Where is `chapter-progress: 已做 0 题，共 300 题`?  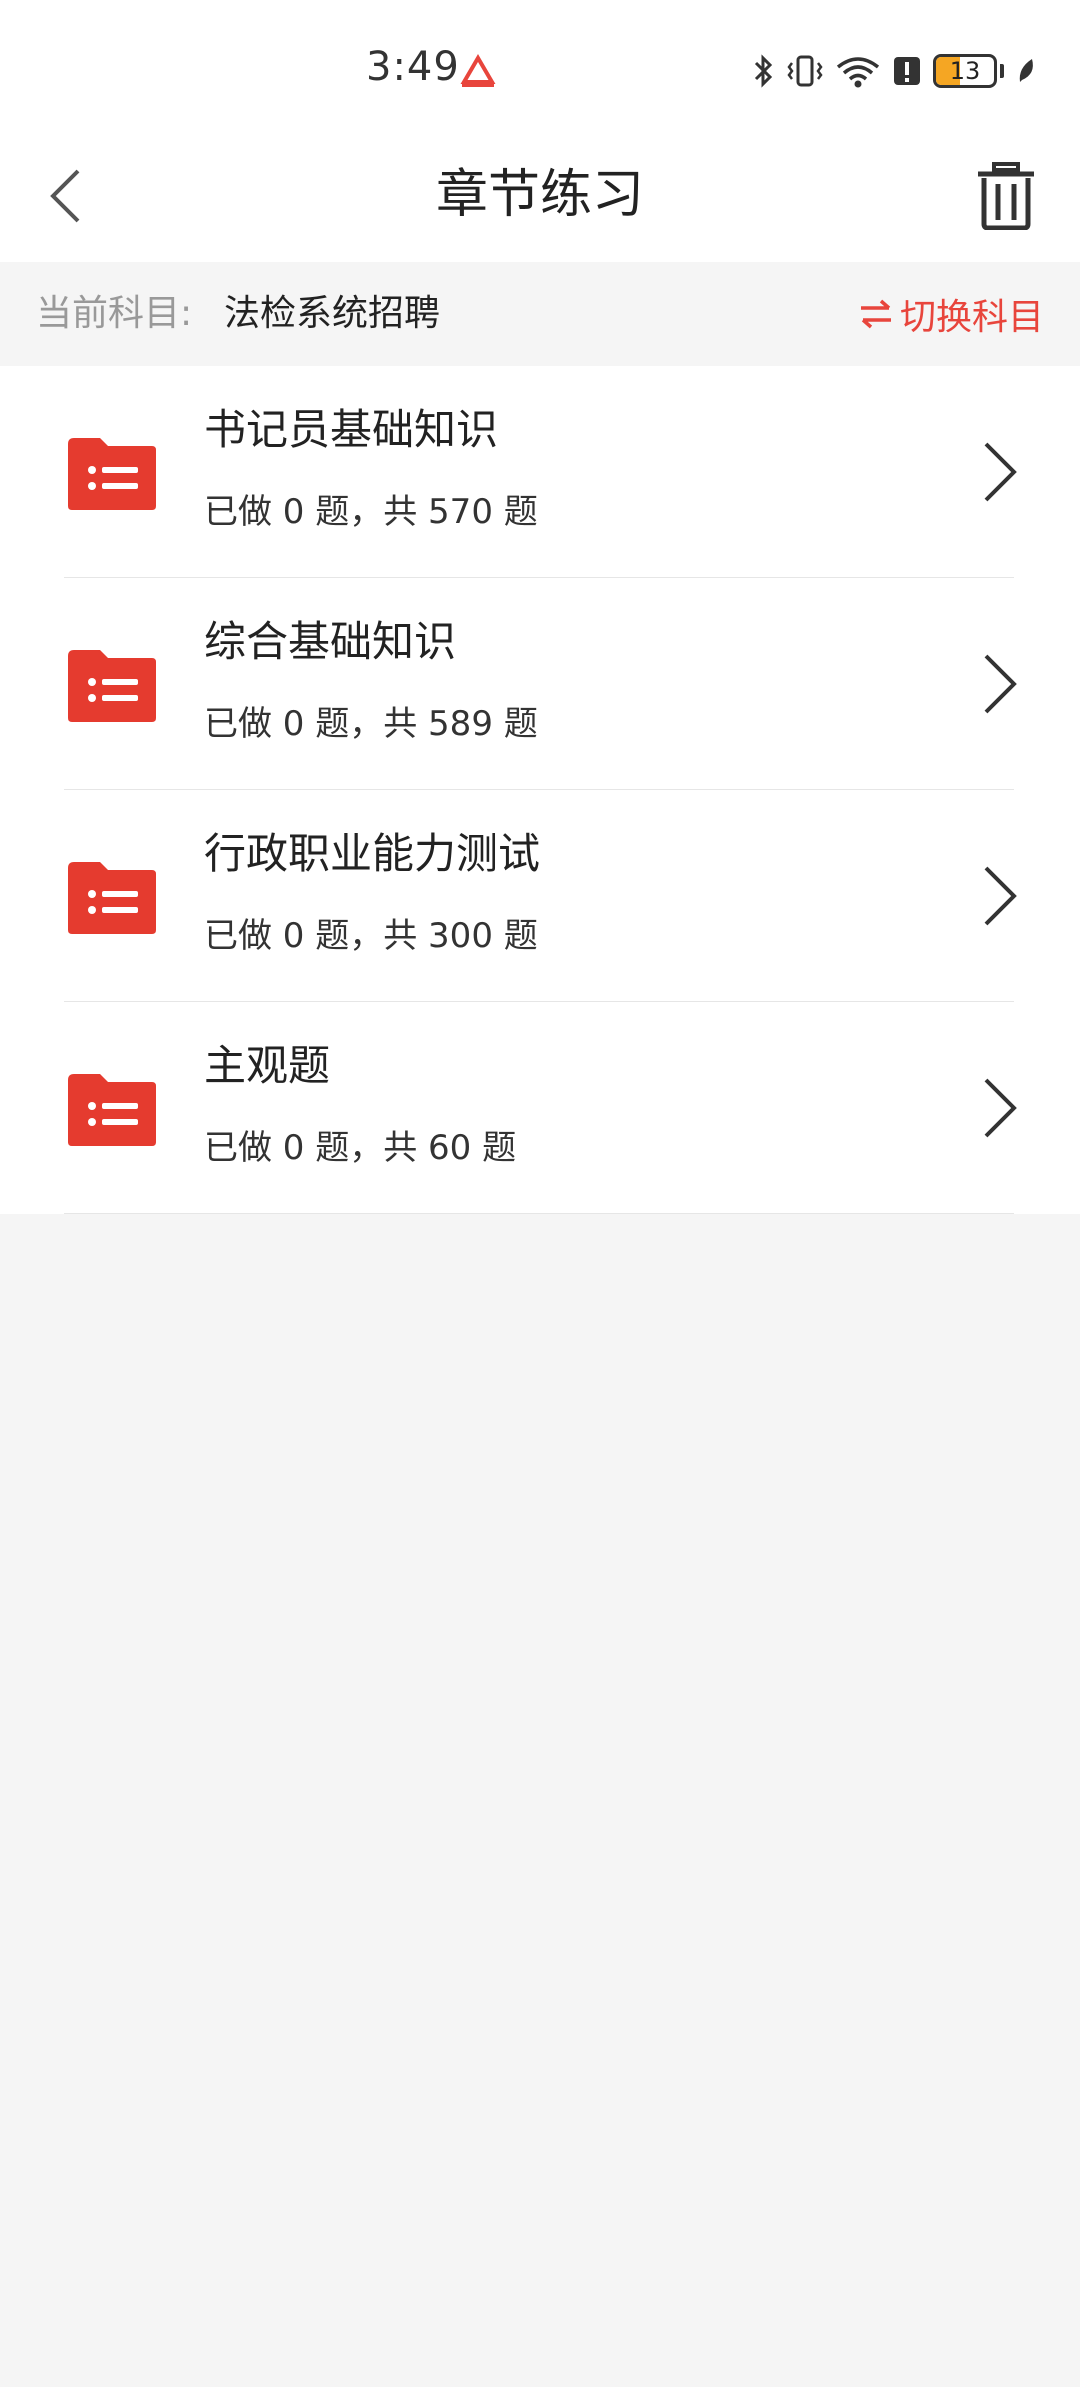 chapter-progress: 已做 0 题，共 300 题 is located at coordinates (371, 936).